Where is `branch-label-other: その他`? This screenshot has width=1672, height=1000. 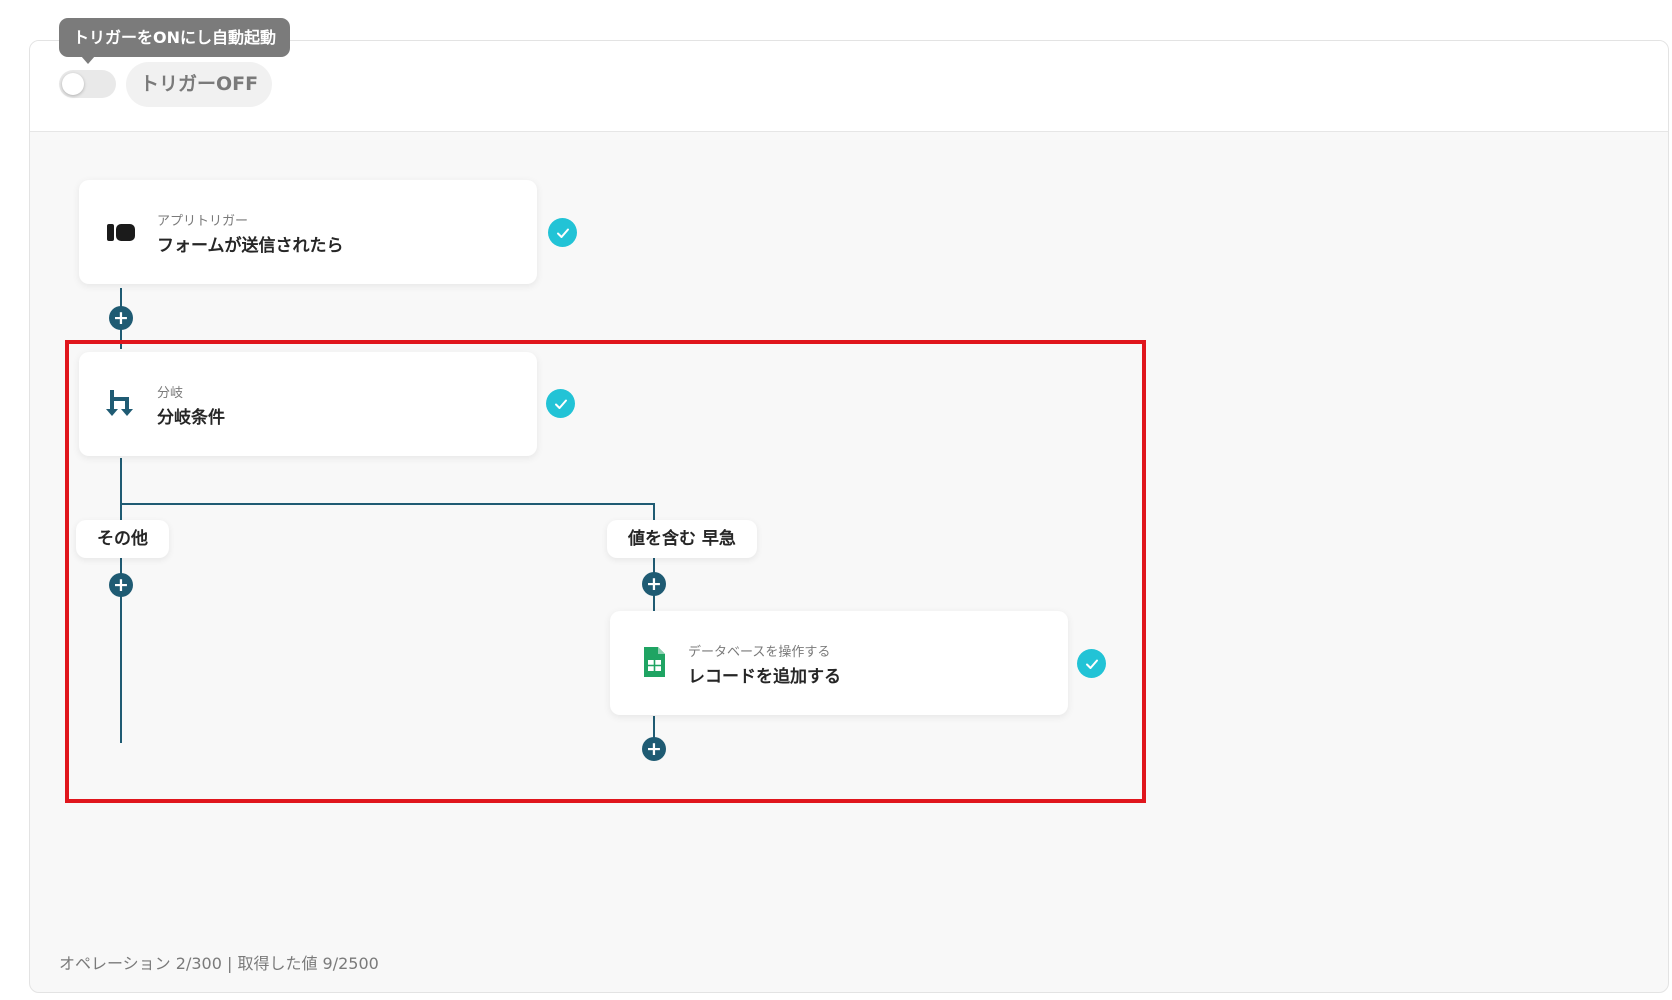 branch-label-other: その他 is located at coordinates (122, 539).